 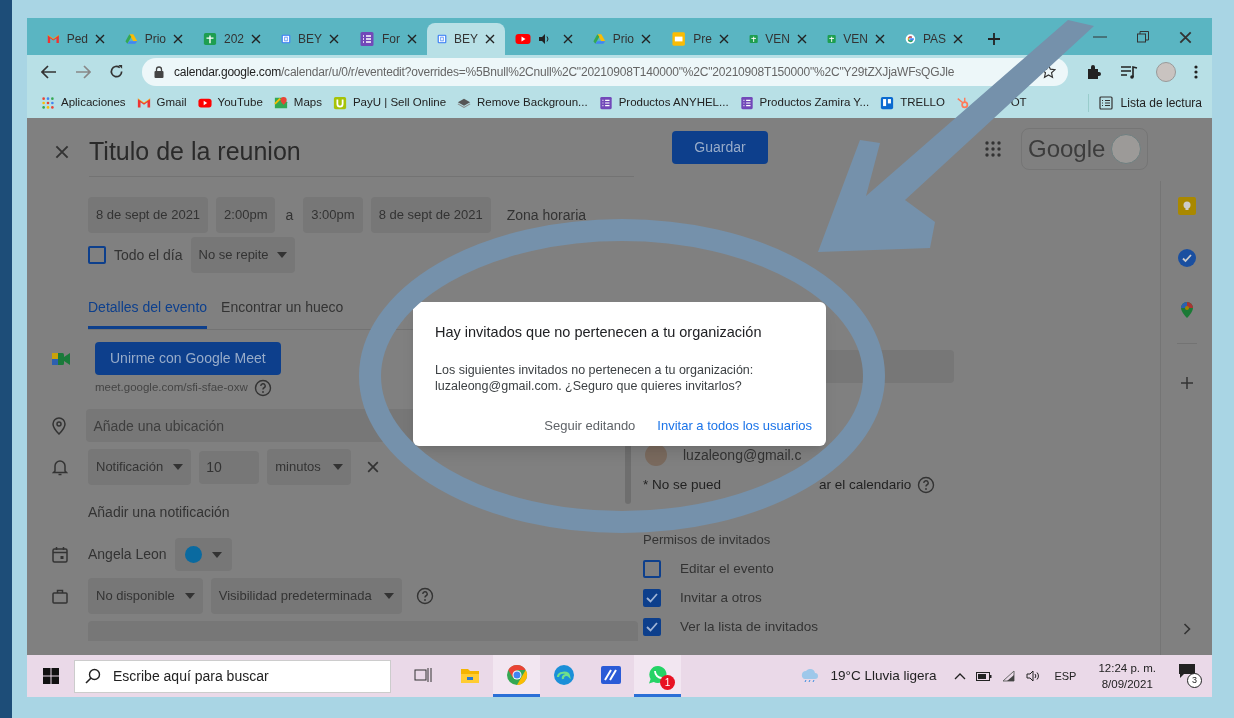 What do you see at coordinates (333, 215) in the screenshot?
I see `end-time-field: 3:00pm` at bounding box center [333, 215].